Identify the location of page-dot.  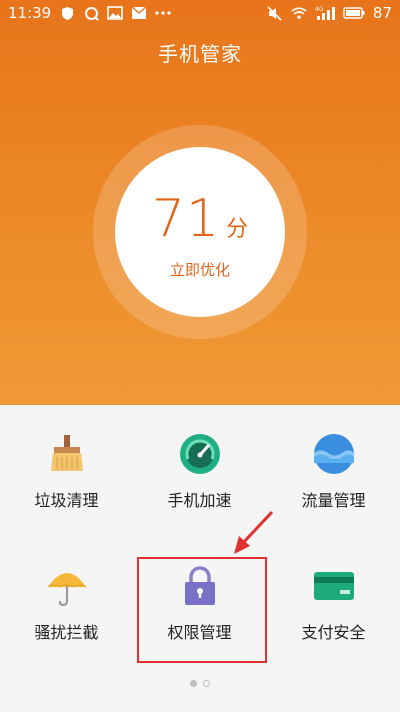
(206, 683).